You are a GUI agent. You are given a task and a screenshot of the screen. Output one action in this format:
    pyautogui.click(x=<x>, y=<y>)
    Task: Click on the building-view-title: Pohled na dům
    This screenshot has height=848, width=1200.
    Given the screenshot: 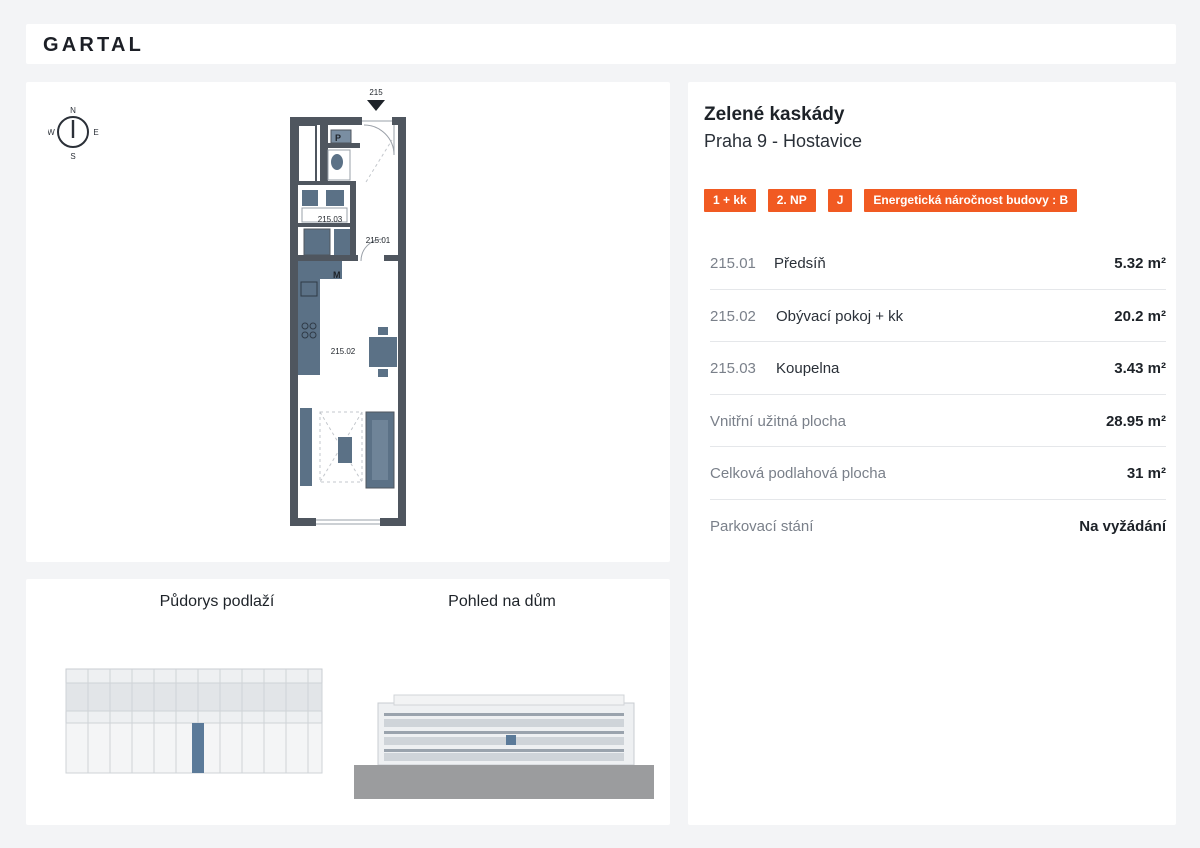 What is the action you would take?
    pyautogui.click(x=502, y=601)
    